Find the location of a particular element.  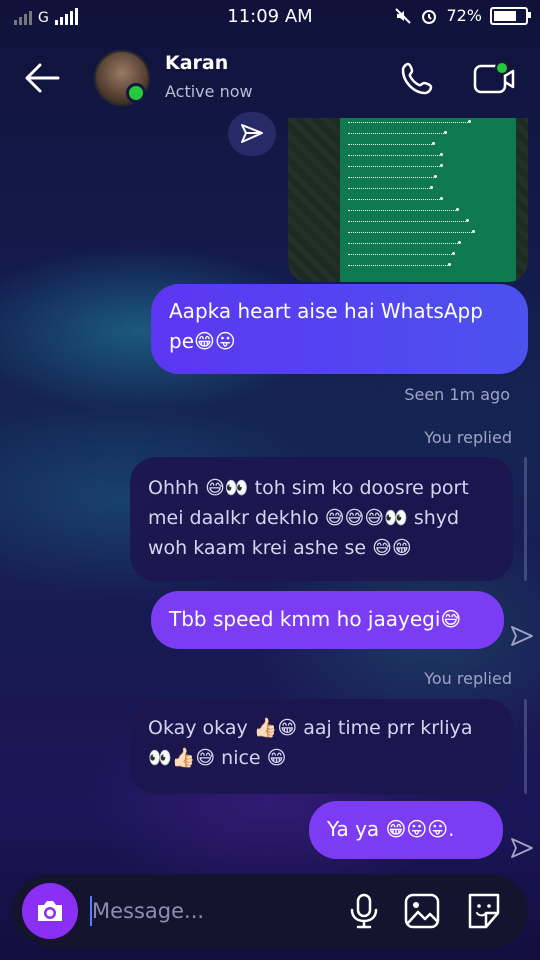

battery-fill is located at coordinates (505, 15).